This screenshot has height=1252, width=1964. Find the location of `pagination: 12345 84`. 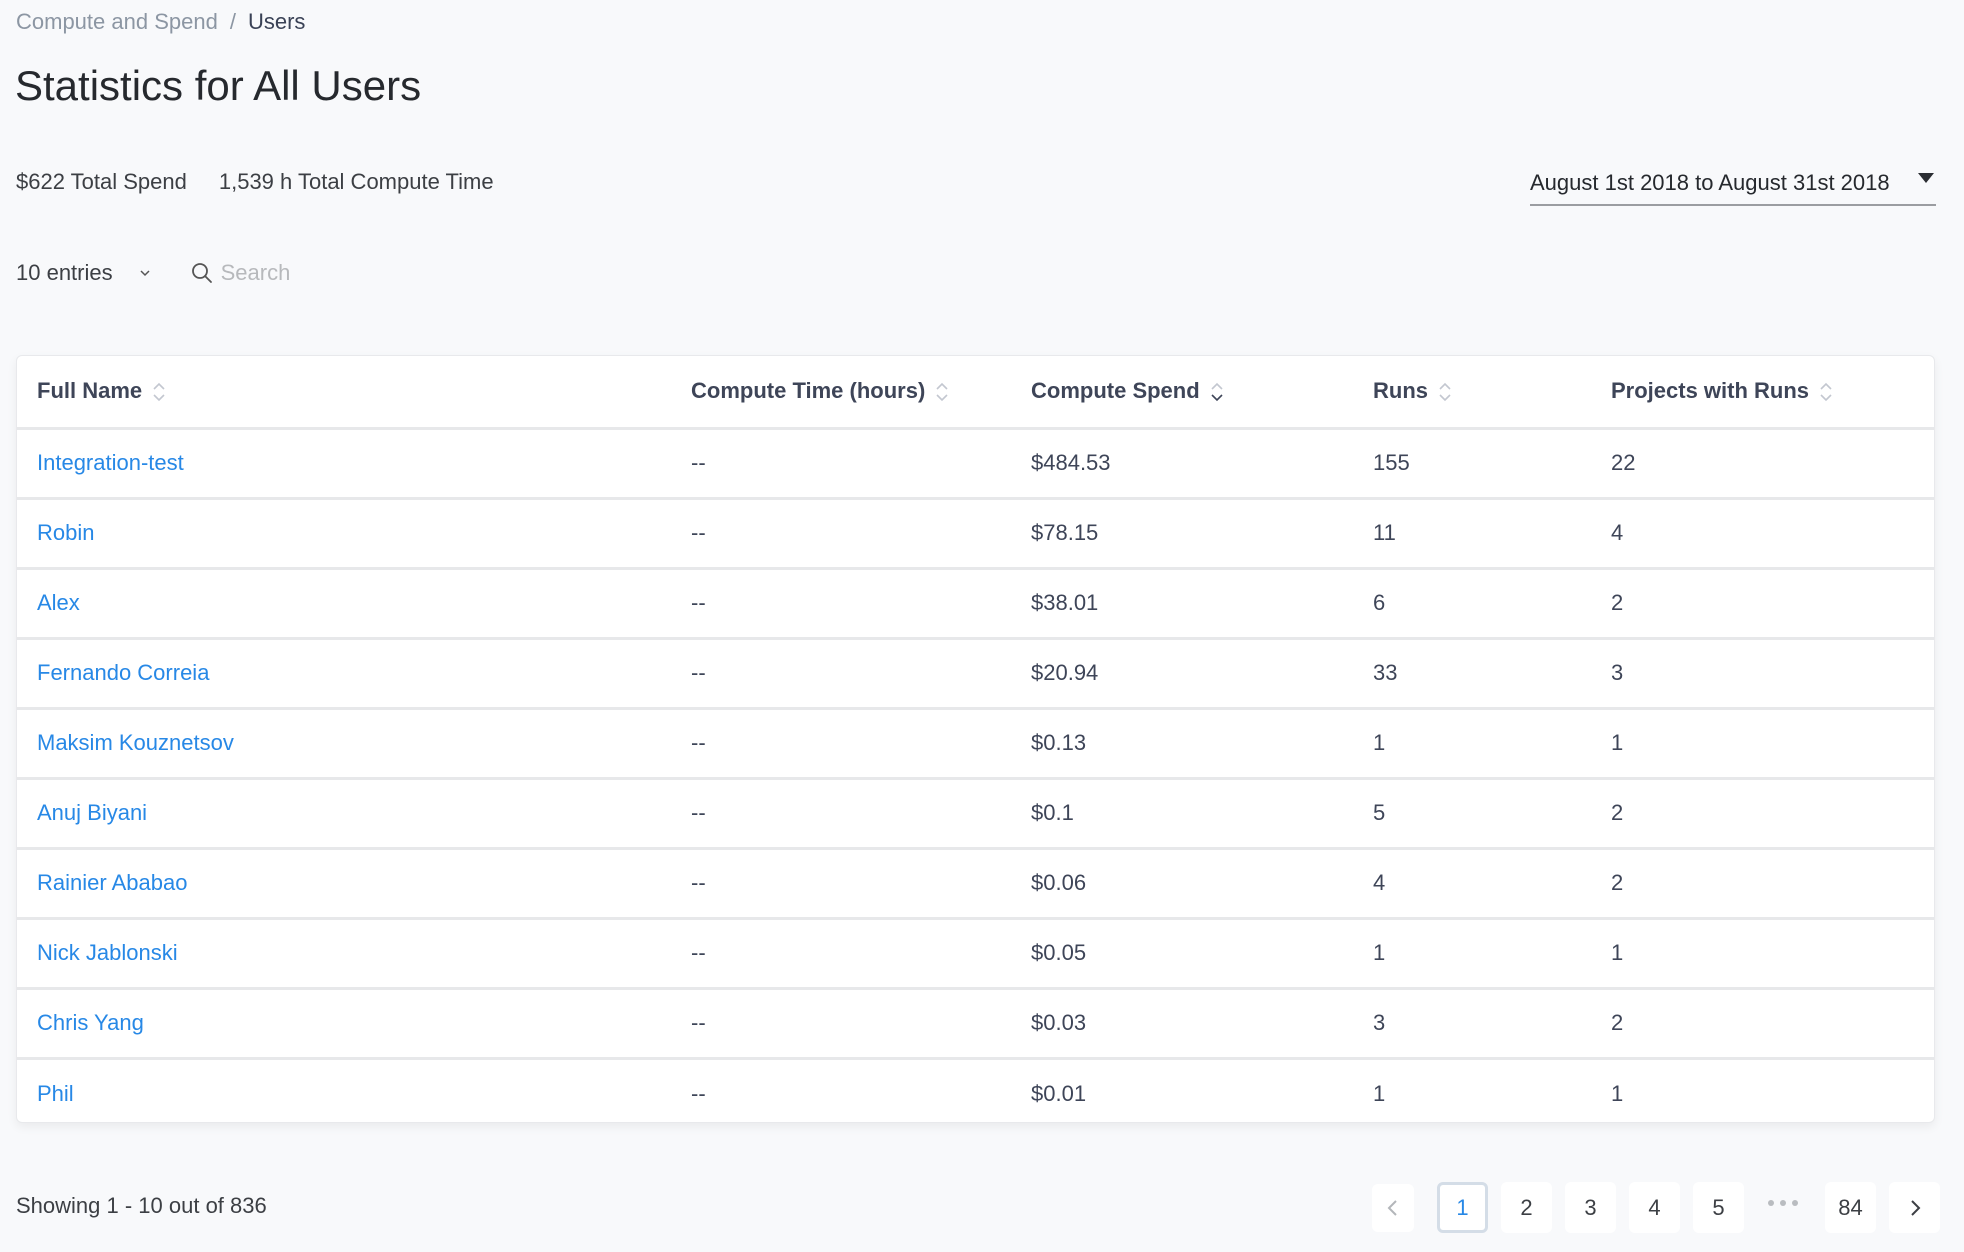

pagination: 12345 84 is located at coordinates (1656, 1207).